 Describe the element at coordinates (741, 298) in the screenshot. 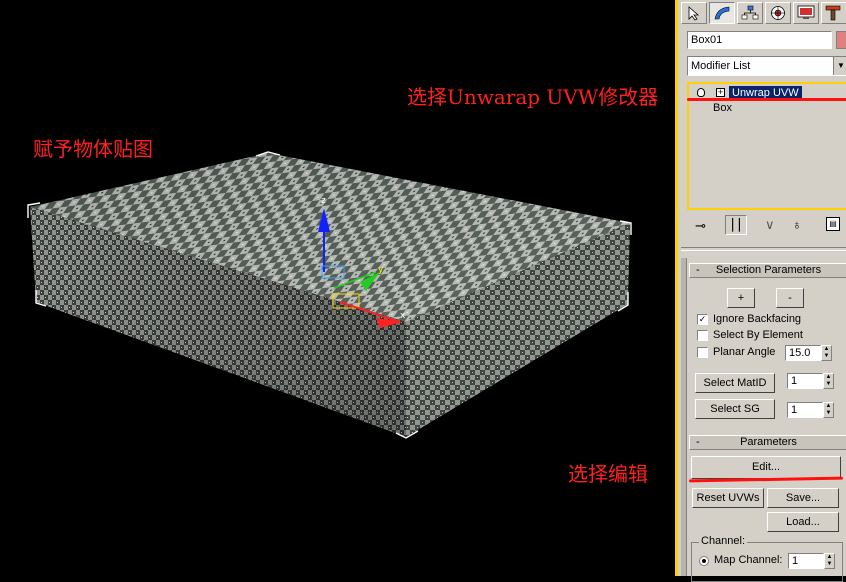

I see `grow-selection-button: +` at that location.